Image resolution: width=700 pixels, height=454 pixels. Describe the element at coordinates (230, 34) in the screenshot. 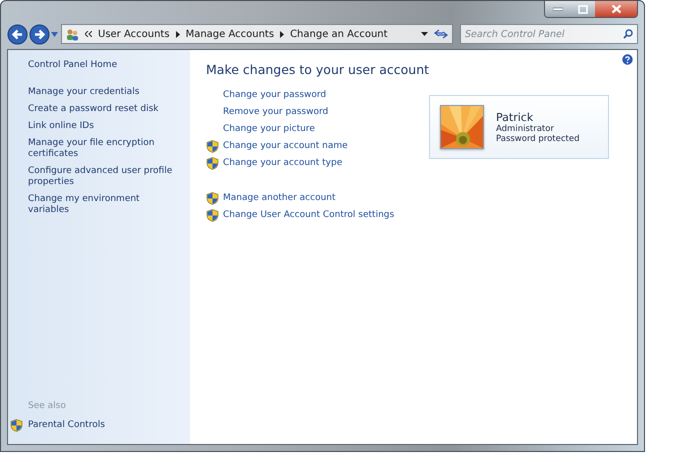

I see `breadcrumb: Manage Accounts` at that location.